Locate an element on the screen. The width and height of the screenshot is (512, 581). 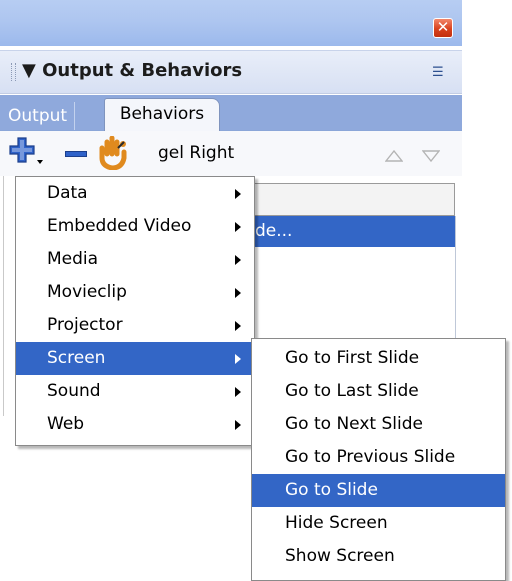
menu-item-go-to-last-slide: Go to Last Slide is located at coordinates (378, 391).